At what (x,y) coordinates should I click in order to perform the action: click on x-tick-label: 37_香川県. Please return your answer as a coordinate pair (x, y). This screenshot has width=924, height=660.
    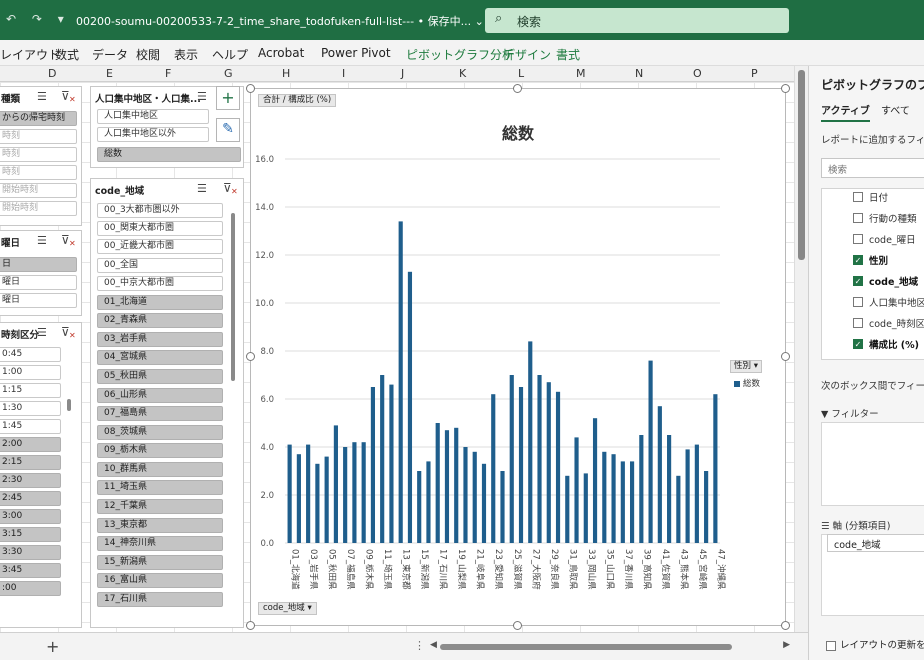
    Looking at the image, I should click on (628, 569).